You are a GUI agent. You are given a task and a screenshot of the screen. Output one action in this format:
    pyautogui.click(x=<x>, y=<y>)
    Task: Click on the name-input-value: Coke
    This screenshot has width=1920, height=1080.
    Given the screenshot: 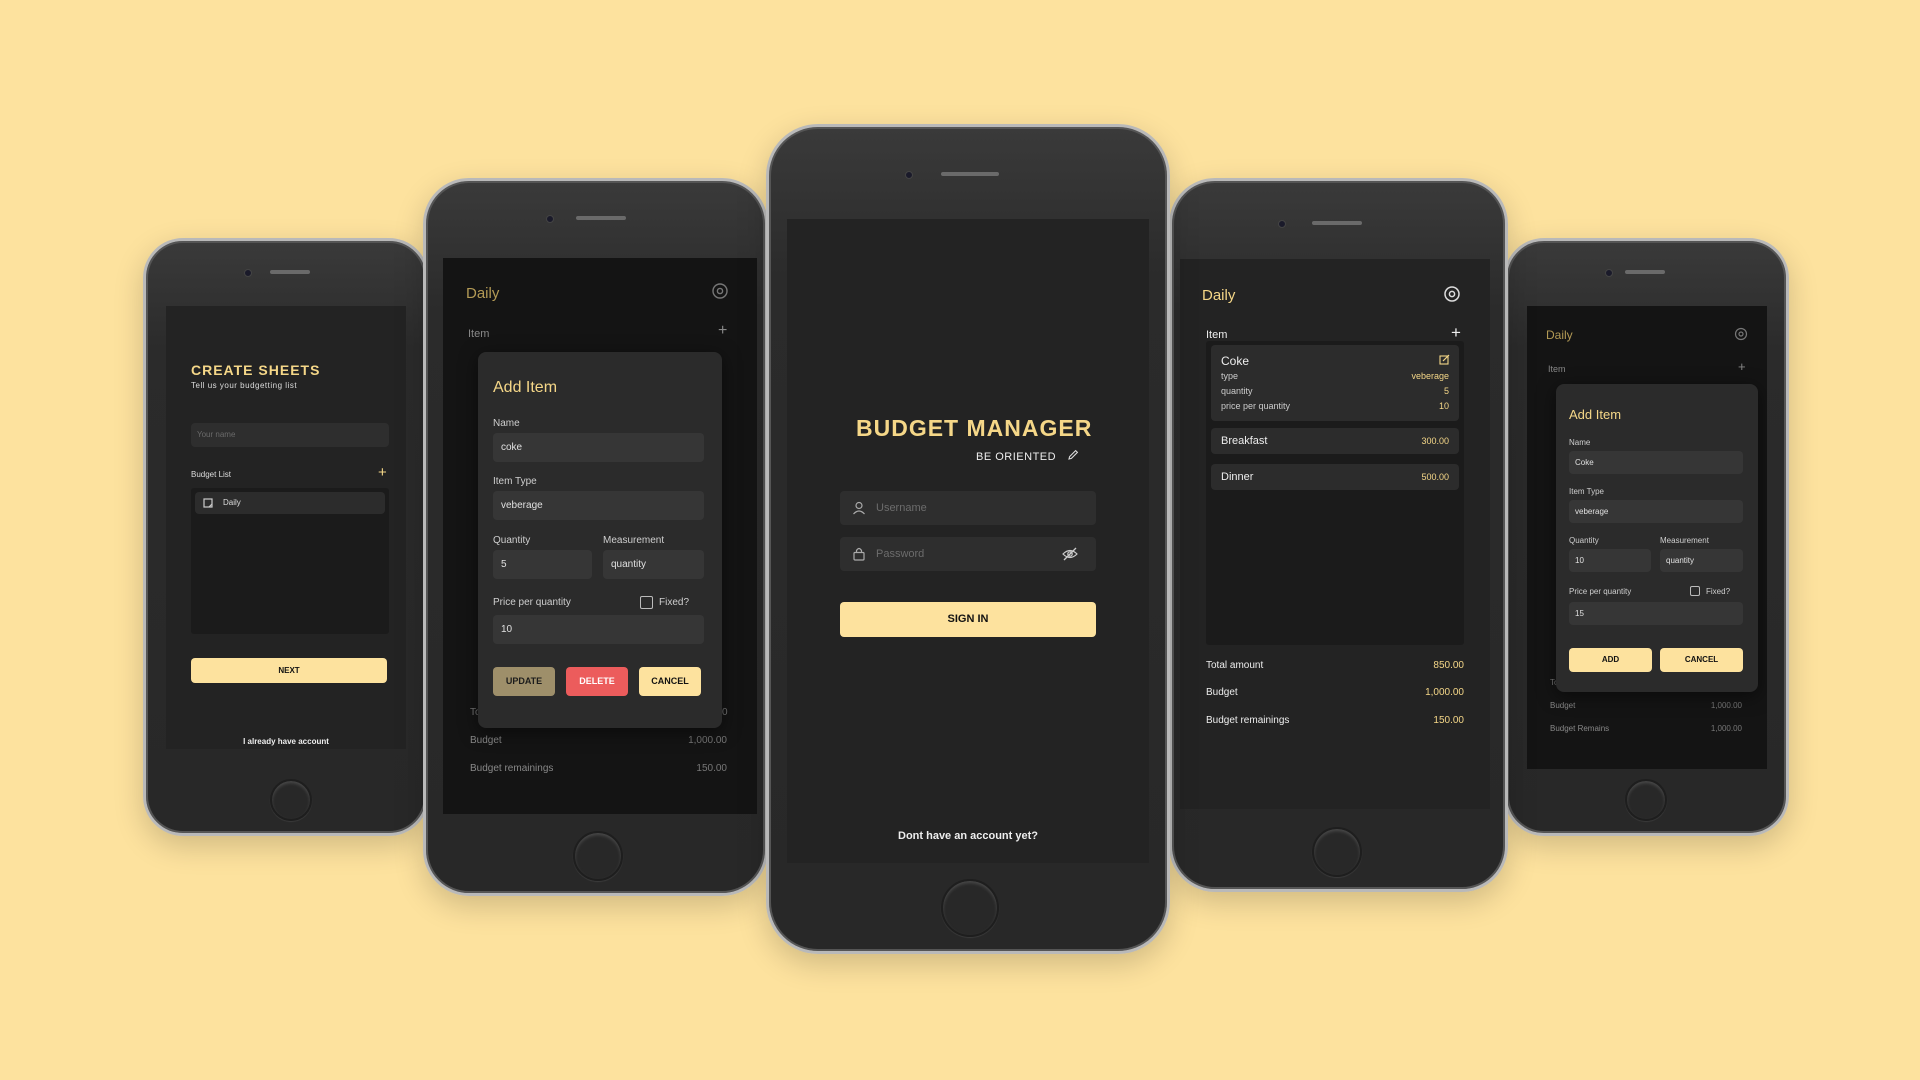 What is the action you would take?
    pyautogui.click(x=1584, y=462)
    